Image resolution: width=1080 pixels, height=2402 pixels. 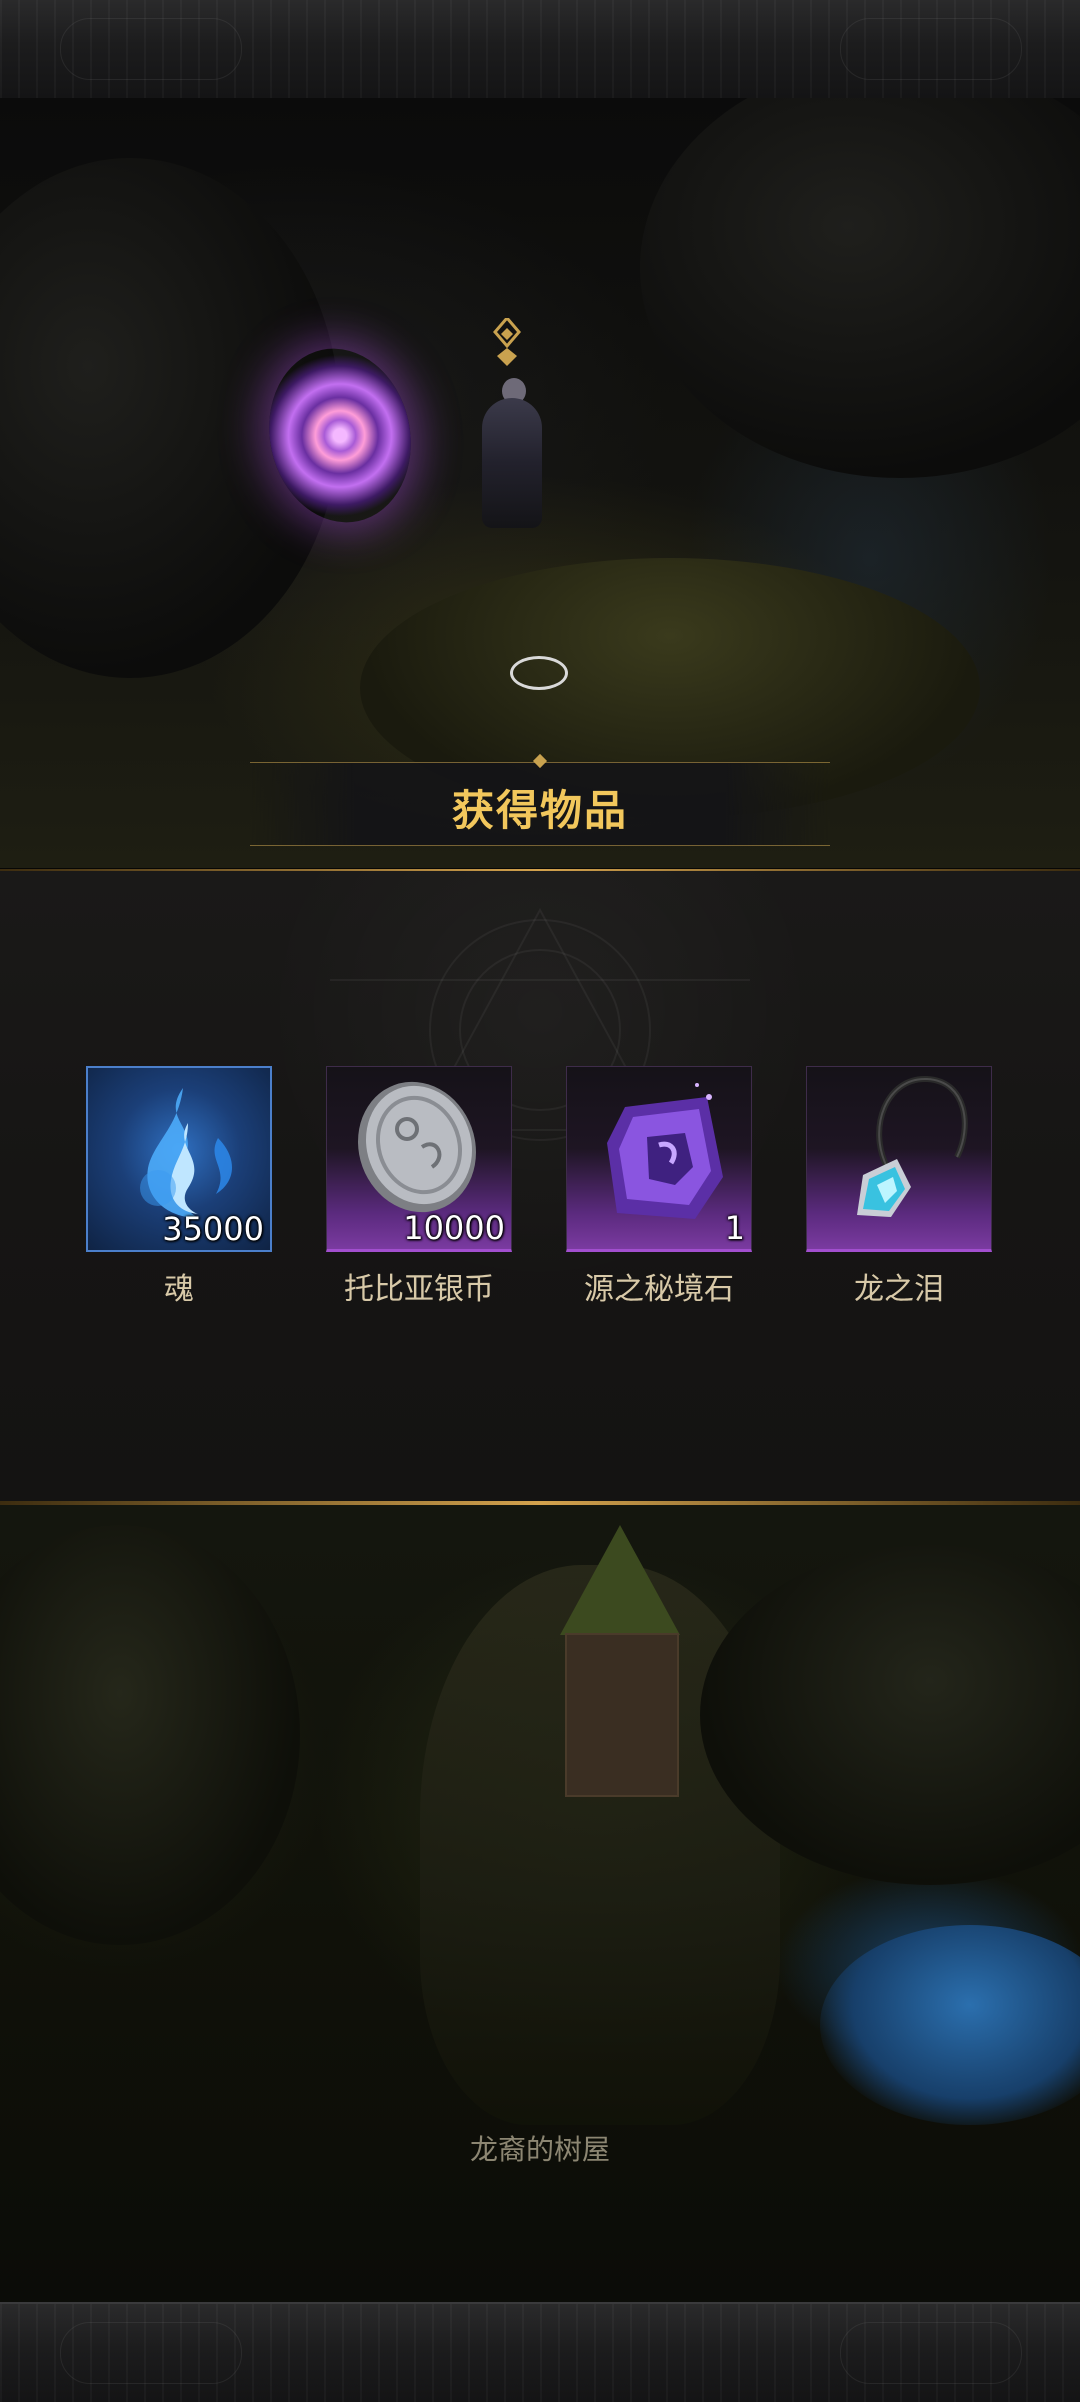 I want to click on location-name: 龙裔的树屋, so click(x=540, y=2149).